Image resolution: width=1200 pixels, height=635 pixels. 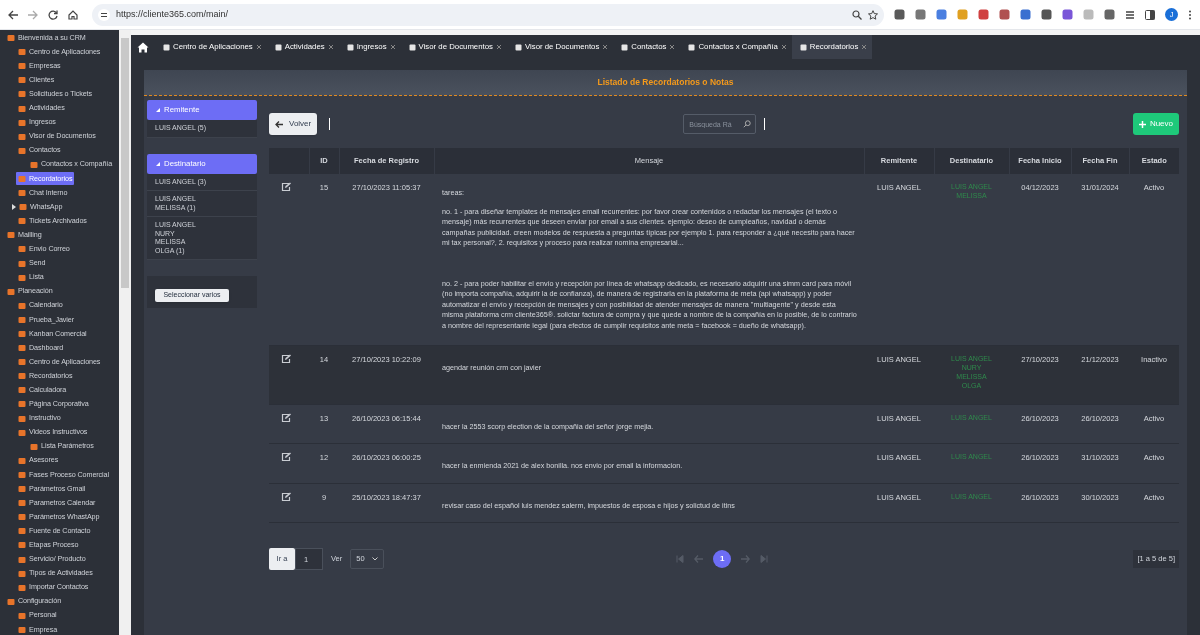 I want to click on caret-icon, so click(x=375, y=559).